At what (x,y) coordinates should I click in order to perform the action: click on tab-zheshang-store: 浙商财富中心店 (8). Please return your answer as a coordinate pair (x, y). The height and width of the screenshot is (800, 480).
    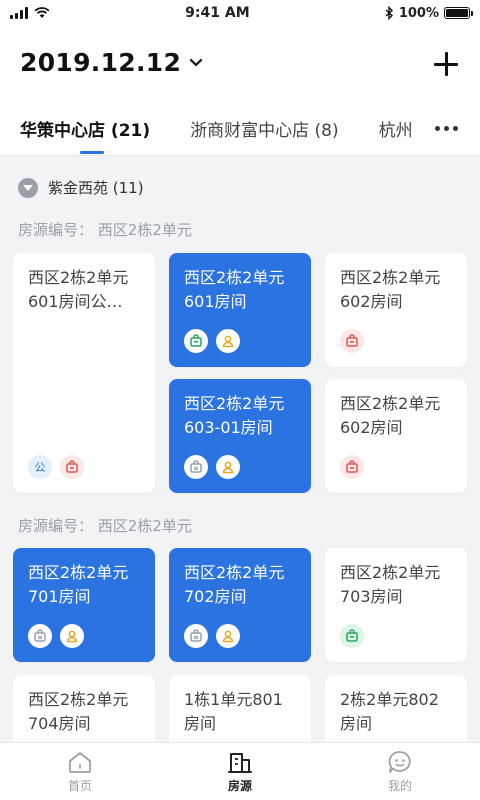
    Looking at the image, I should click on (264, 128).